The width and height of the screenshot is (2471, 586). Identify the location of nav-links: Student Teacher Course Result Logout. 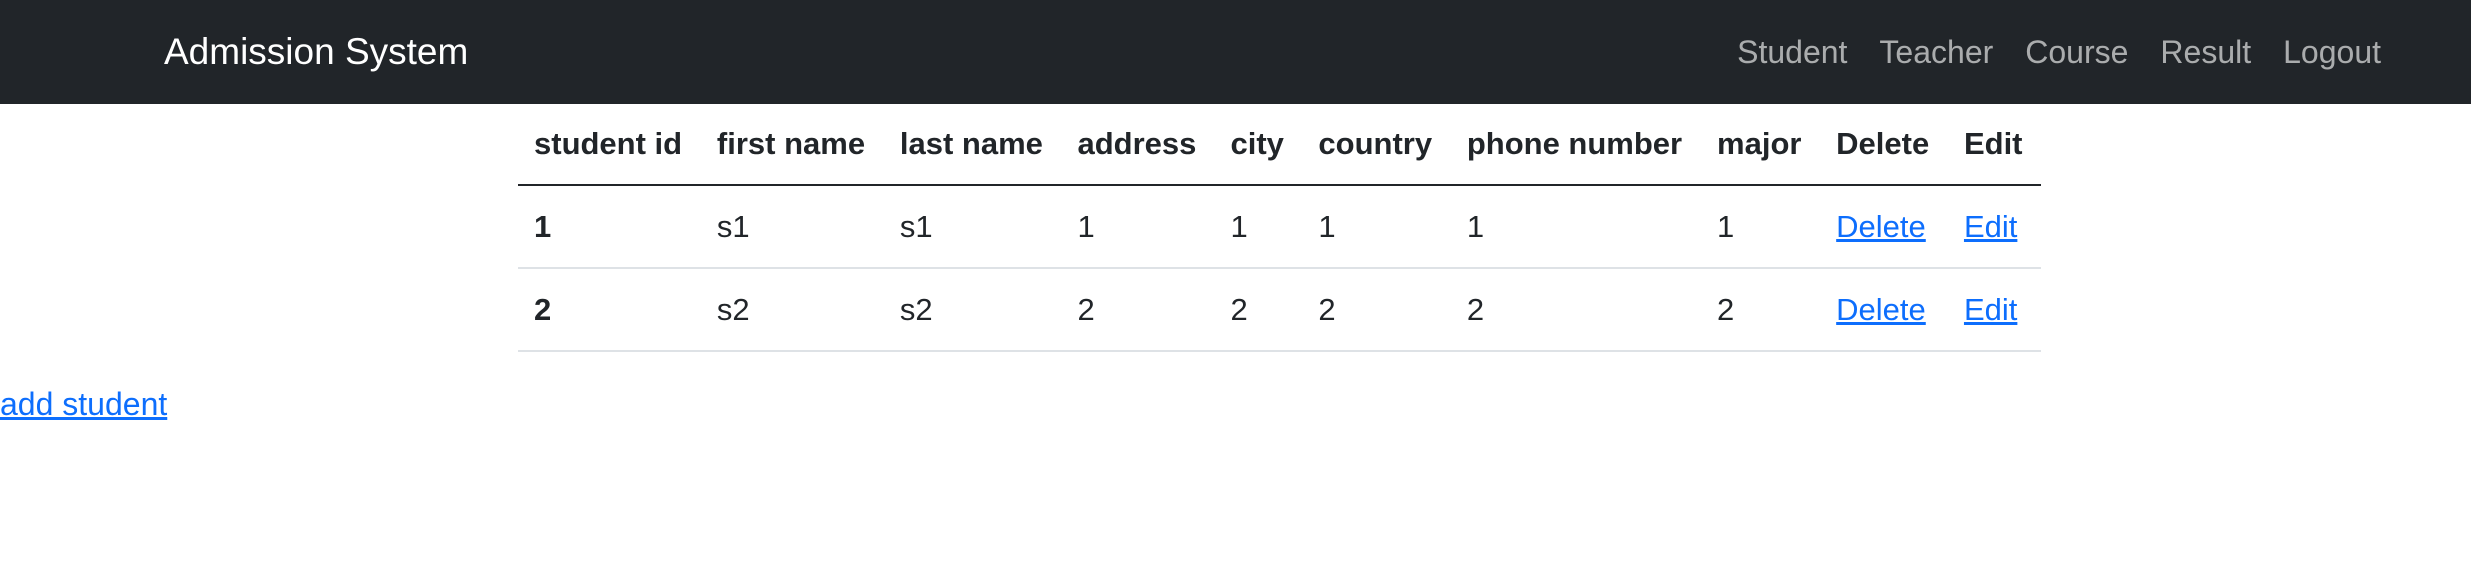
(2059, 52).